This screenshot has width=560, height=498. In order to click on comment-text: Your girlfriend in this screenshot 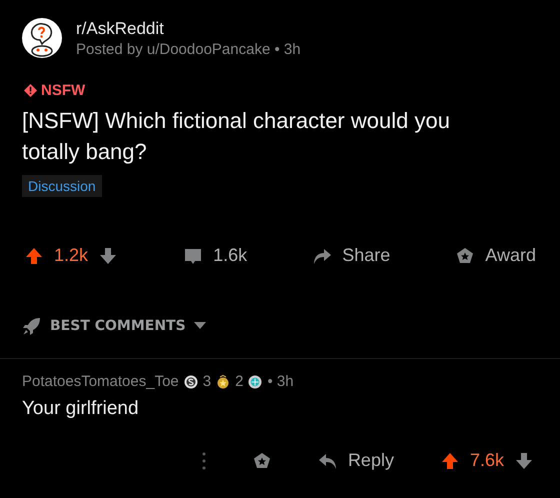, I will do `click(81, 409)`.